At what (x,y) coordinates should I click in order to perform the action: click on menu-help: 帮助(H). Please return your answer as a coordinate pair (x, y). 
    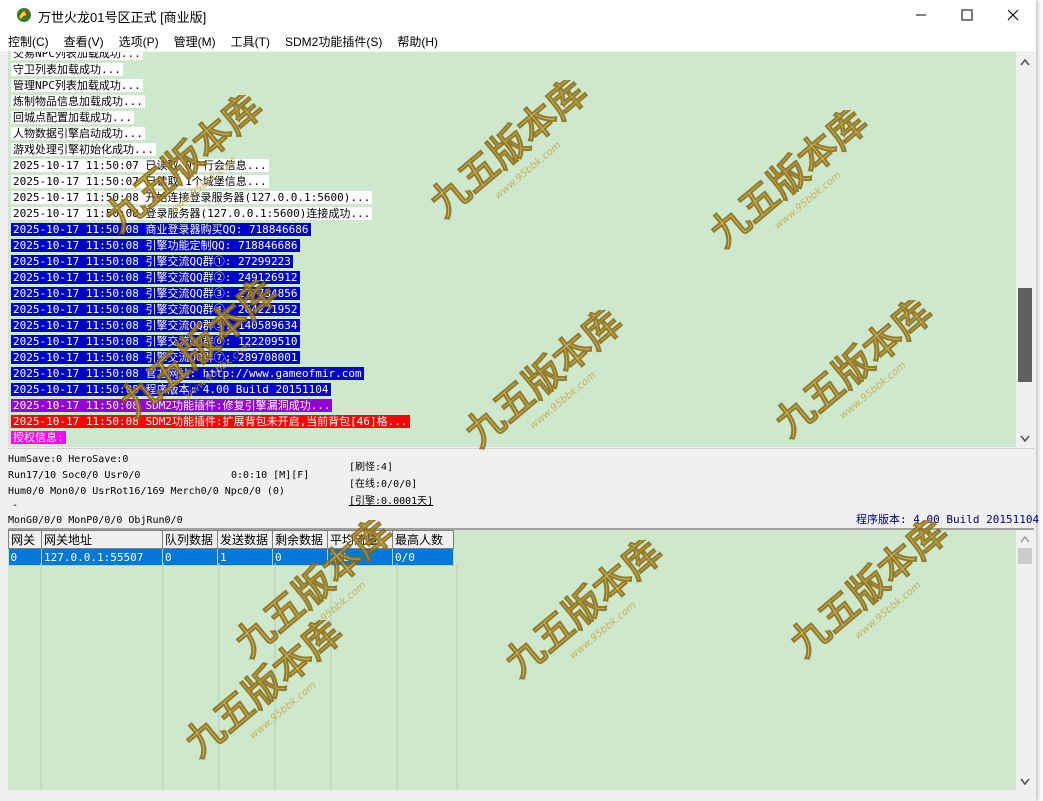
    Looking at the image, I should click on (417, 40).